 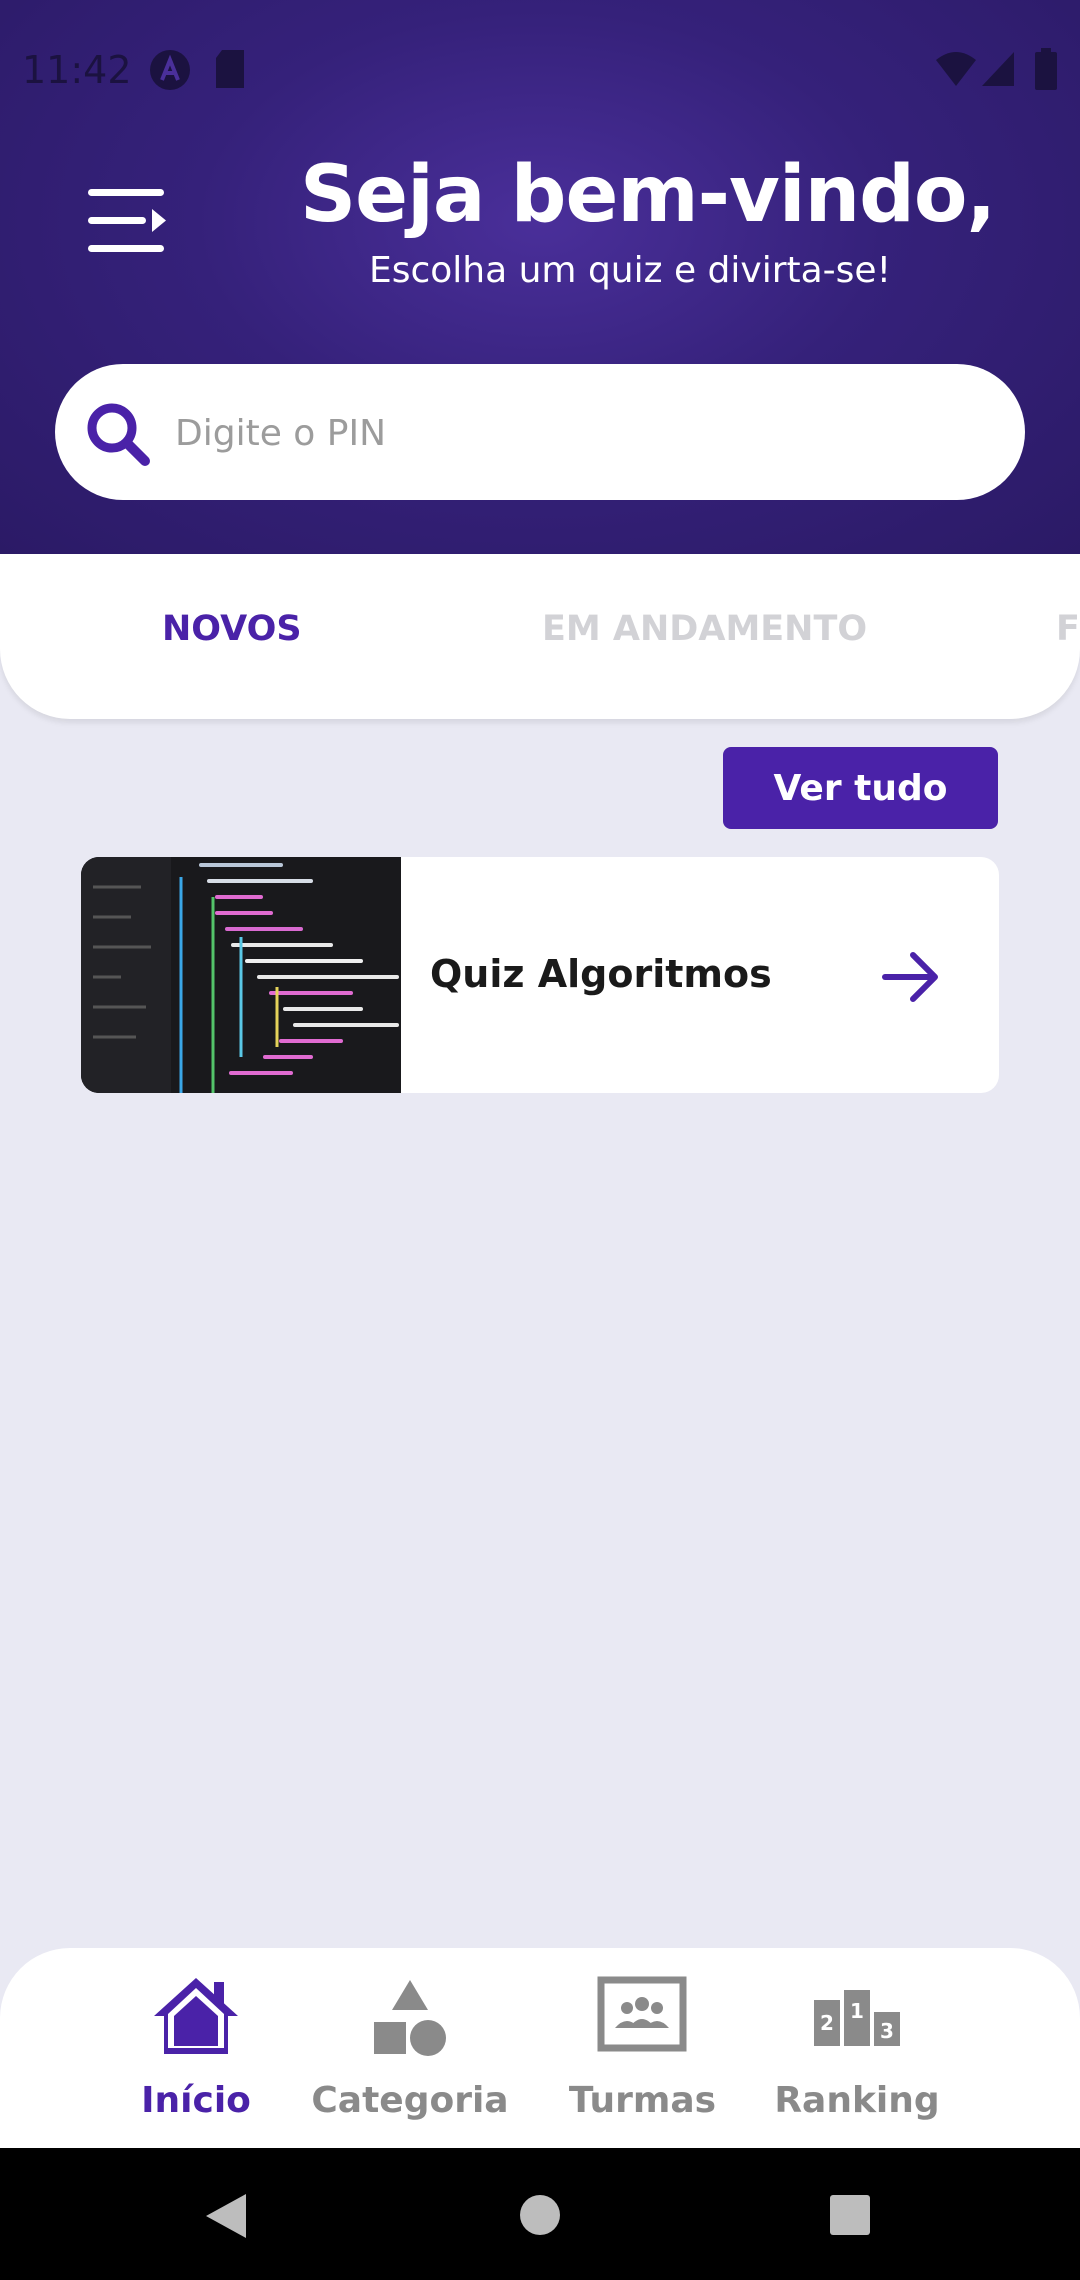 What do you see at coordinates (1068, 629) in the screenshot?
I see `tab-finalizados: F` at bounding box center [1068, 629].